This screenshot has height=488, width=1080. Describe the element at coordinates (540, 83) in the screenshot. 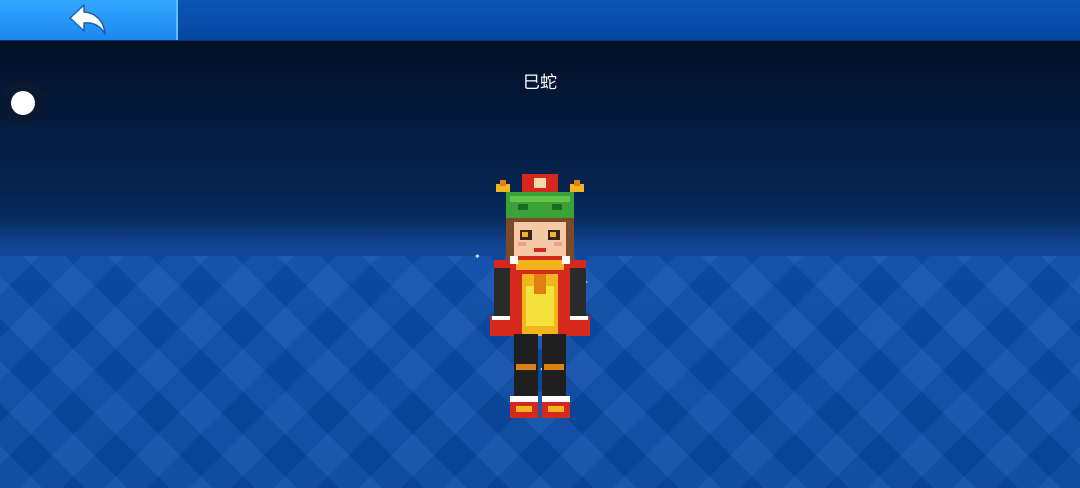

I see `skin-name-label: 巳蛇` at that location.